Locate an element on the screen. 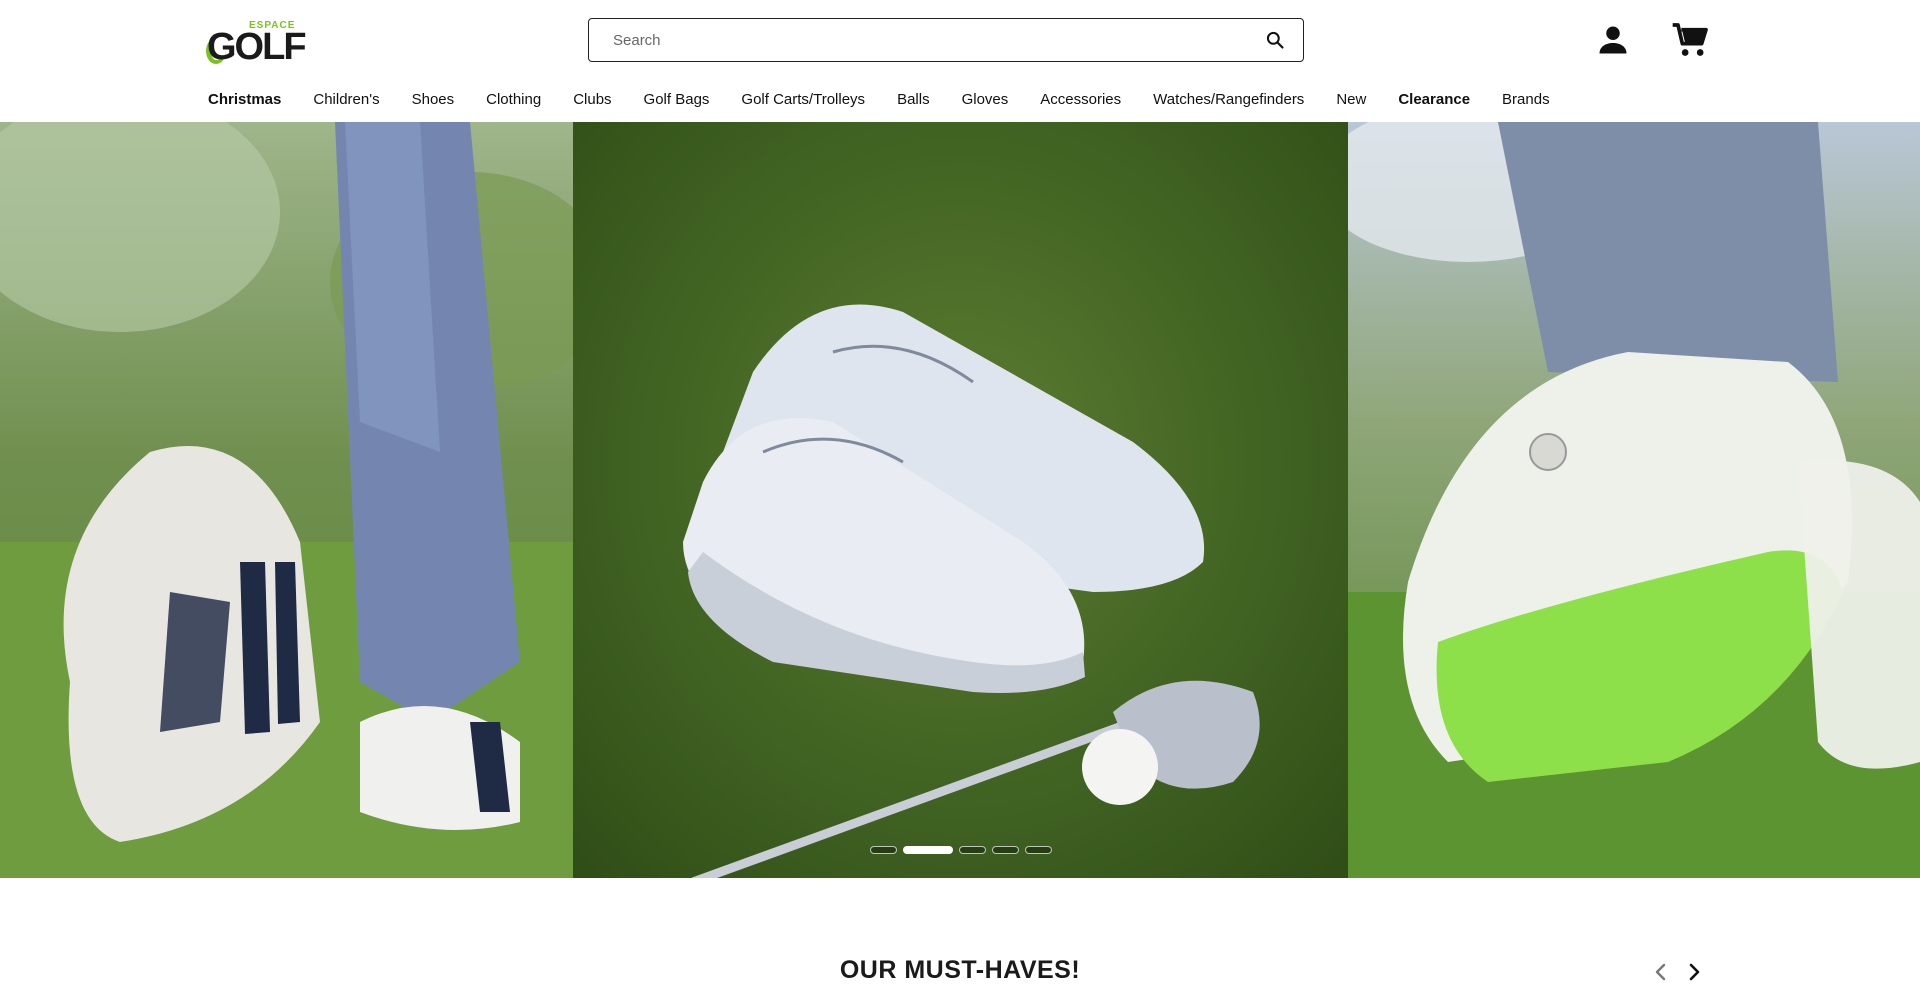 This screenshot has width=1920, height=993. chevron-left-icon is located at coordinates (1661, 972).